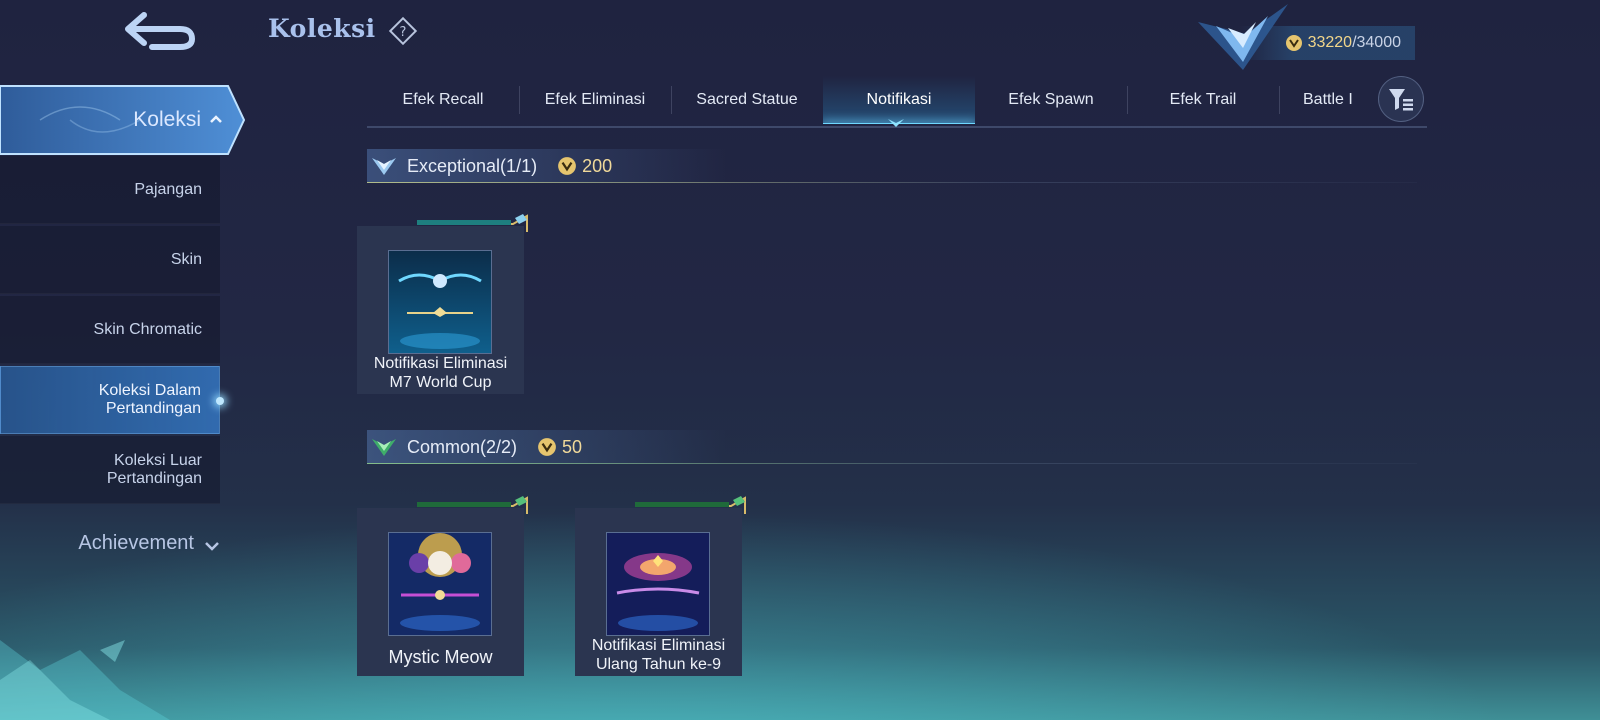 Image resolution: width=1600 pixels, height=720 pixels. I want to click on item-art-ulang-tahun, so click(658, 584).